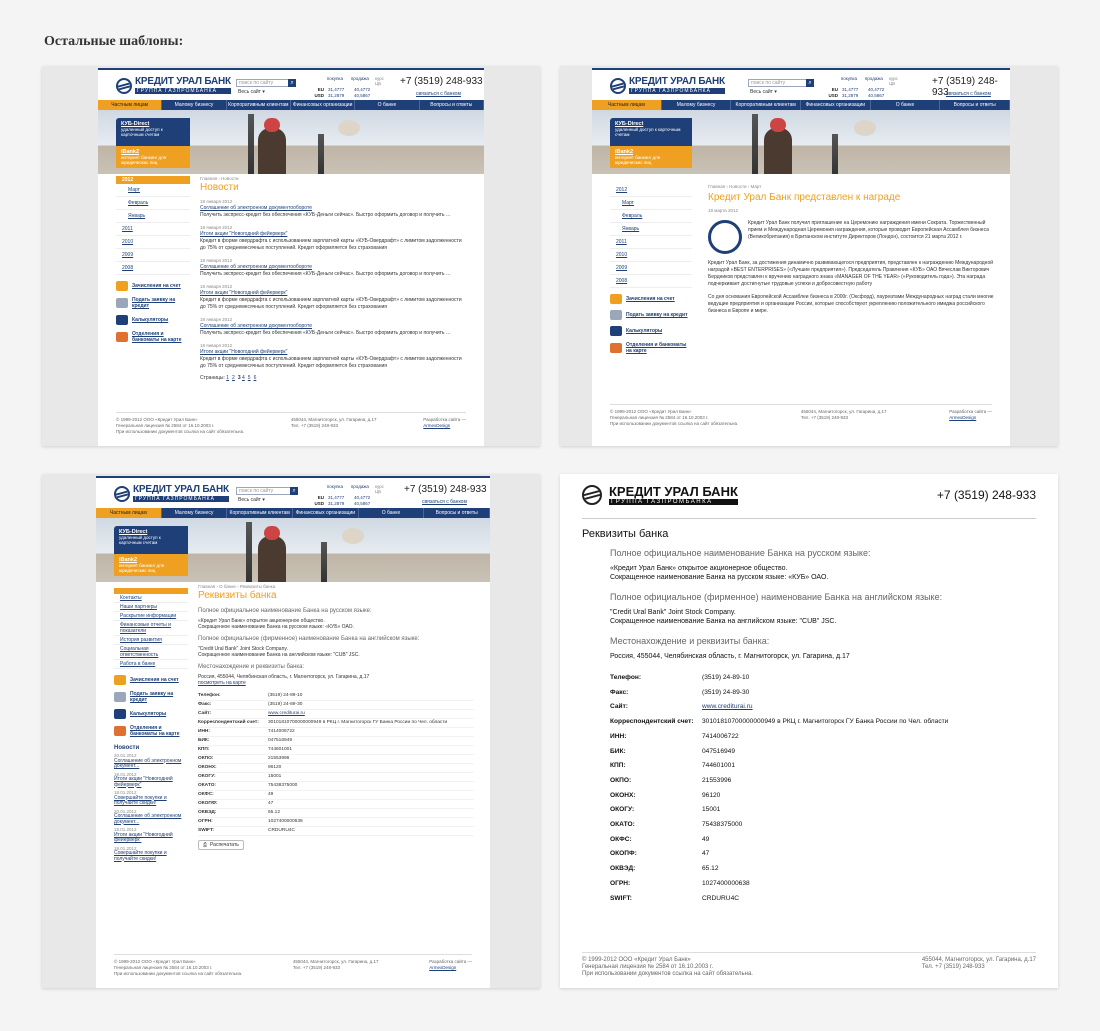  Describe the element at coordinates (243, 378) in the screenshot. I see `page-link: 4` at that location.